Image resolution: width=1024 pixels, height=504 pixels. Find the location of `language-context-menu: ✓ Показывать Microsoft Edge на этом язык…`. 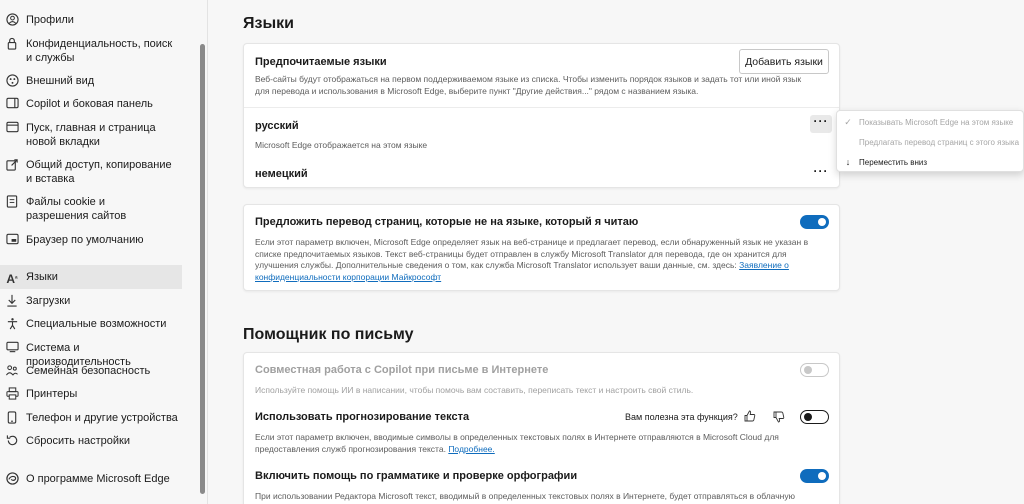

language-context-menu: ✓ Показывать Microsoft Edge на этом язык… is located at coordinates (930, 141).